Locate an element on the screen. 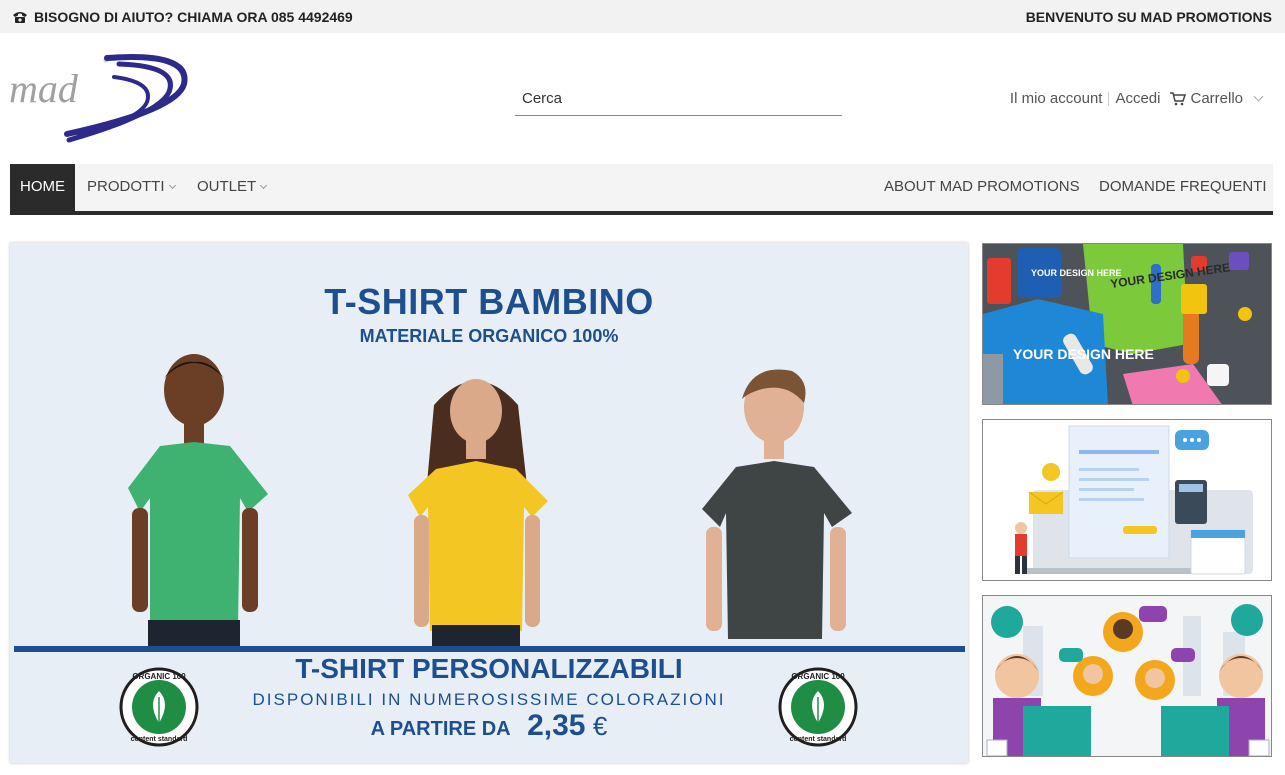  side-banner-support is located at coordinates (1127, 676).